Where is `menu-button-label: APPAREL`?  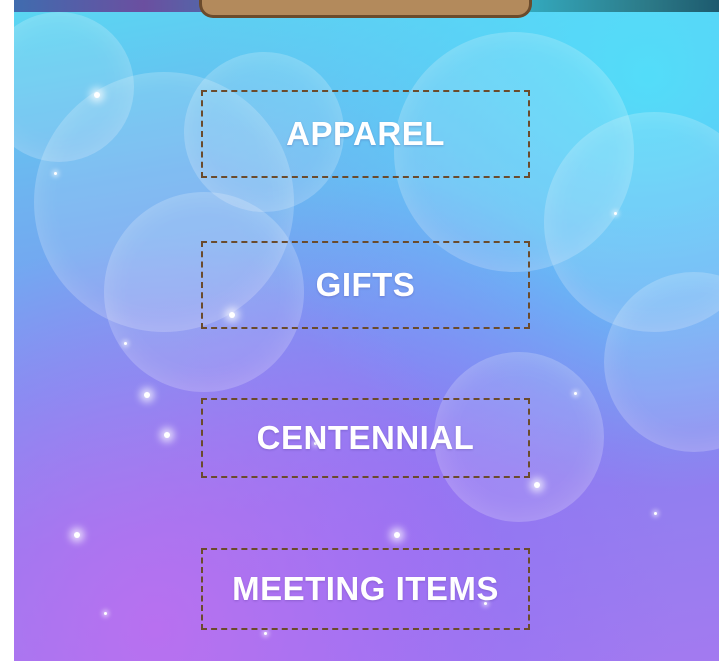
menu-button-label: APPAREL is located at coordinates (365, 133).